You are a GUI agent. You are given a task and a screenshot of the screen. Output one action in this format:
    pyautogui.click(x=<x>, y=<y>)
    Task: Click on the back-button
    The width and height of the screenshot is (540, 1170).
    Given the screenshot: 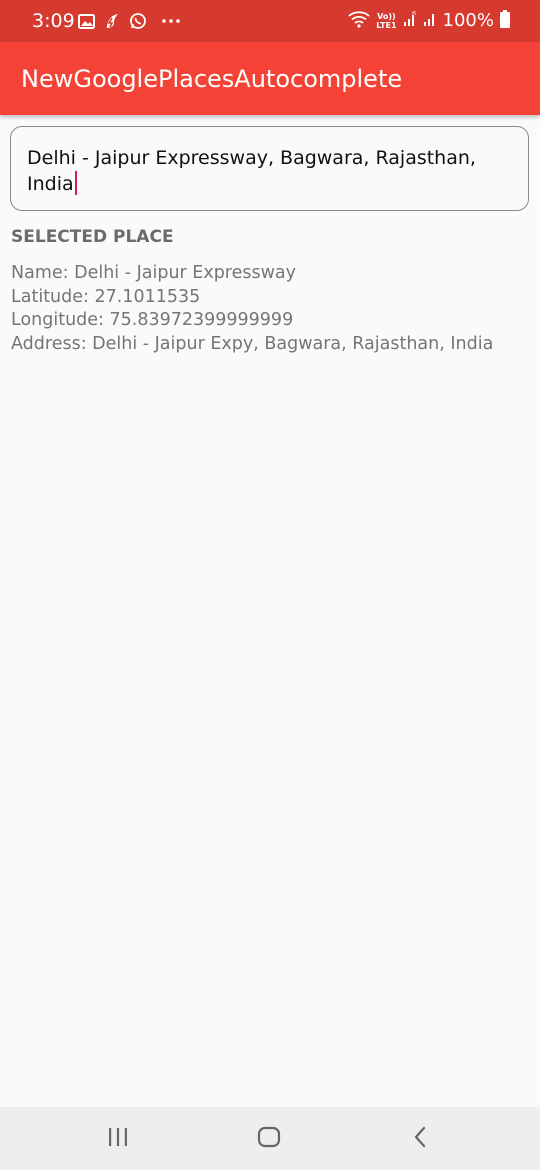 What is the action you would take?
    pyautogui.click(x=420, y=1139)
    